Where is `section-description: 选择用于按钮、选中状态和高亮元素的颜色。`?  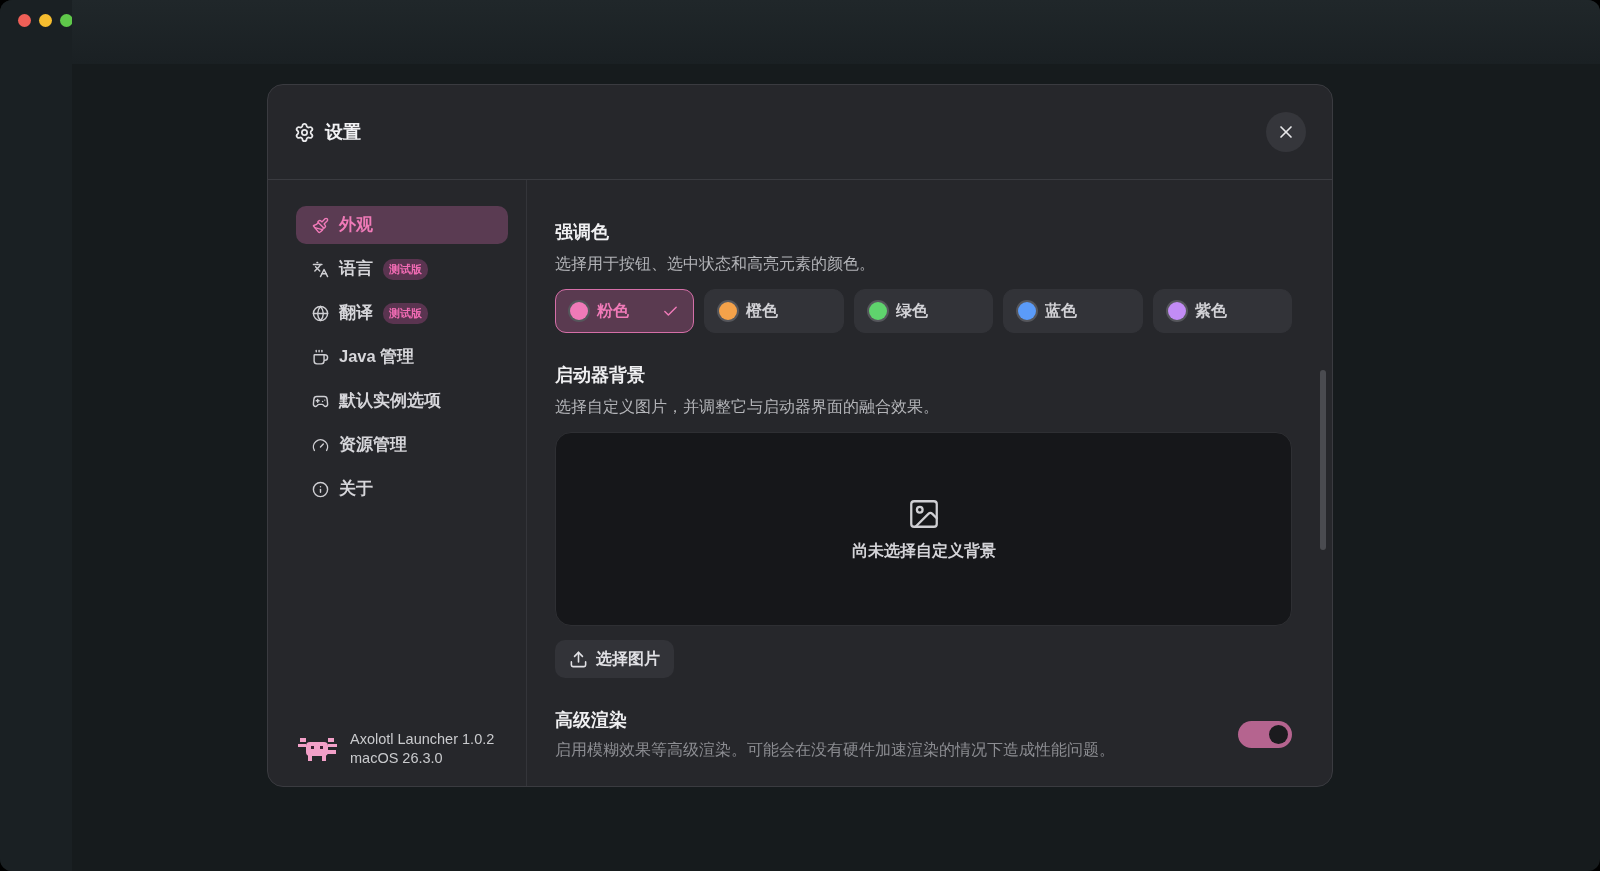 section-description: 选择用于按钮、选中状态和高亮元素的颜色。 is located at coordinates (715, 264).